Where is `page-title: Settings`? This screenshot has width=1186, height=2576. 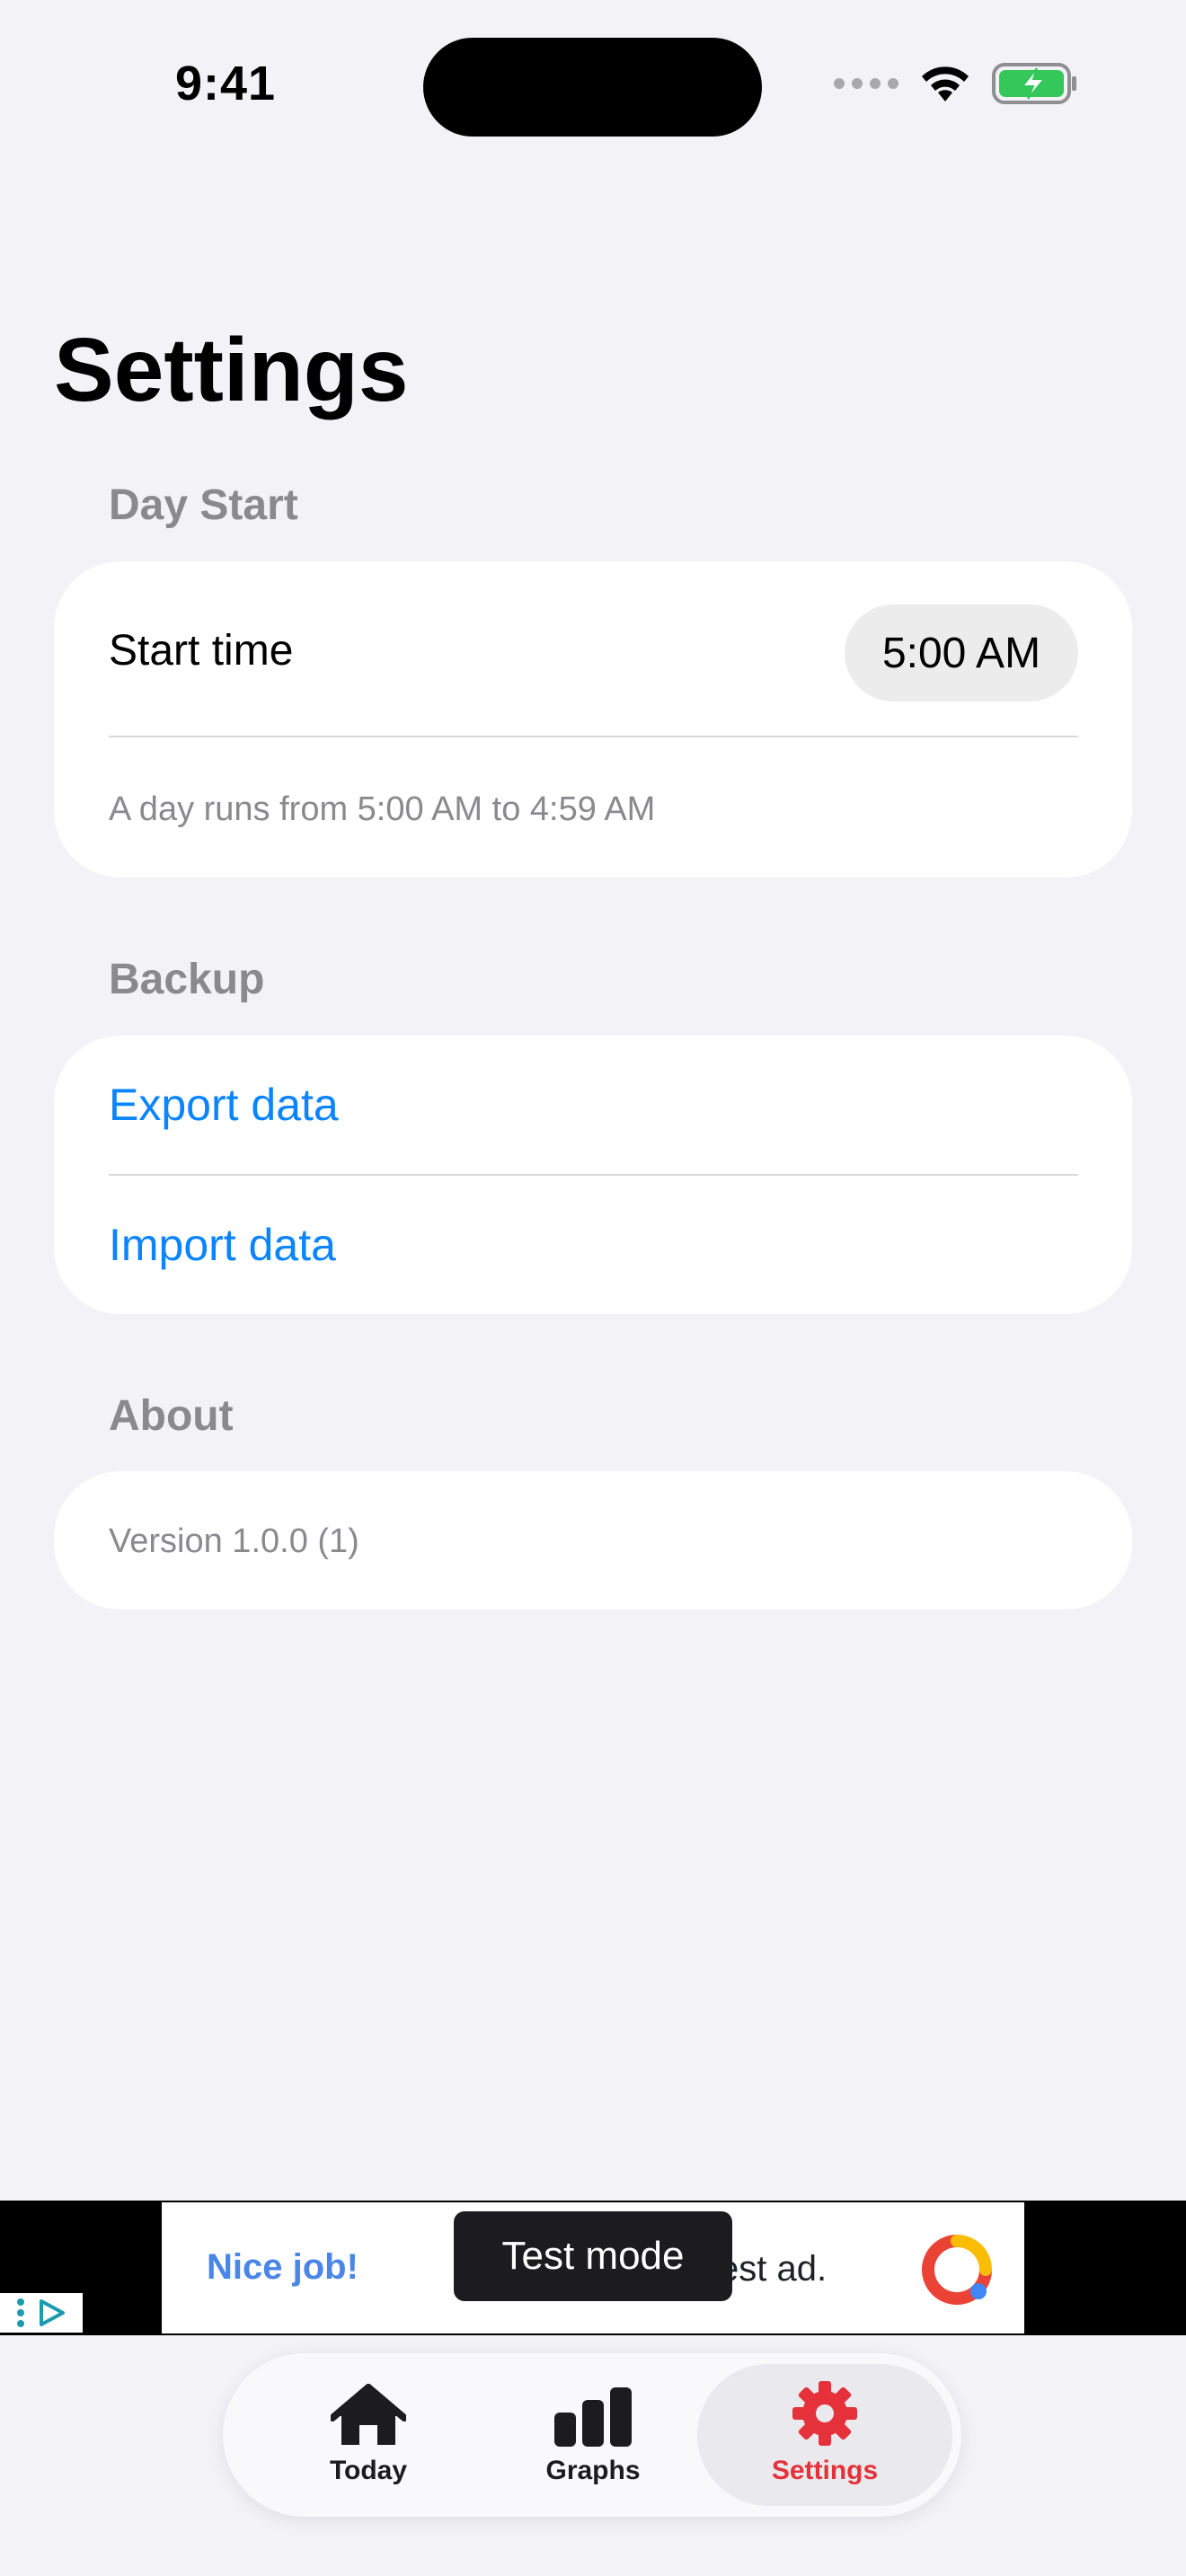
page-title: Settings is located at coordinates (231, 370).